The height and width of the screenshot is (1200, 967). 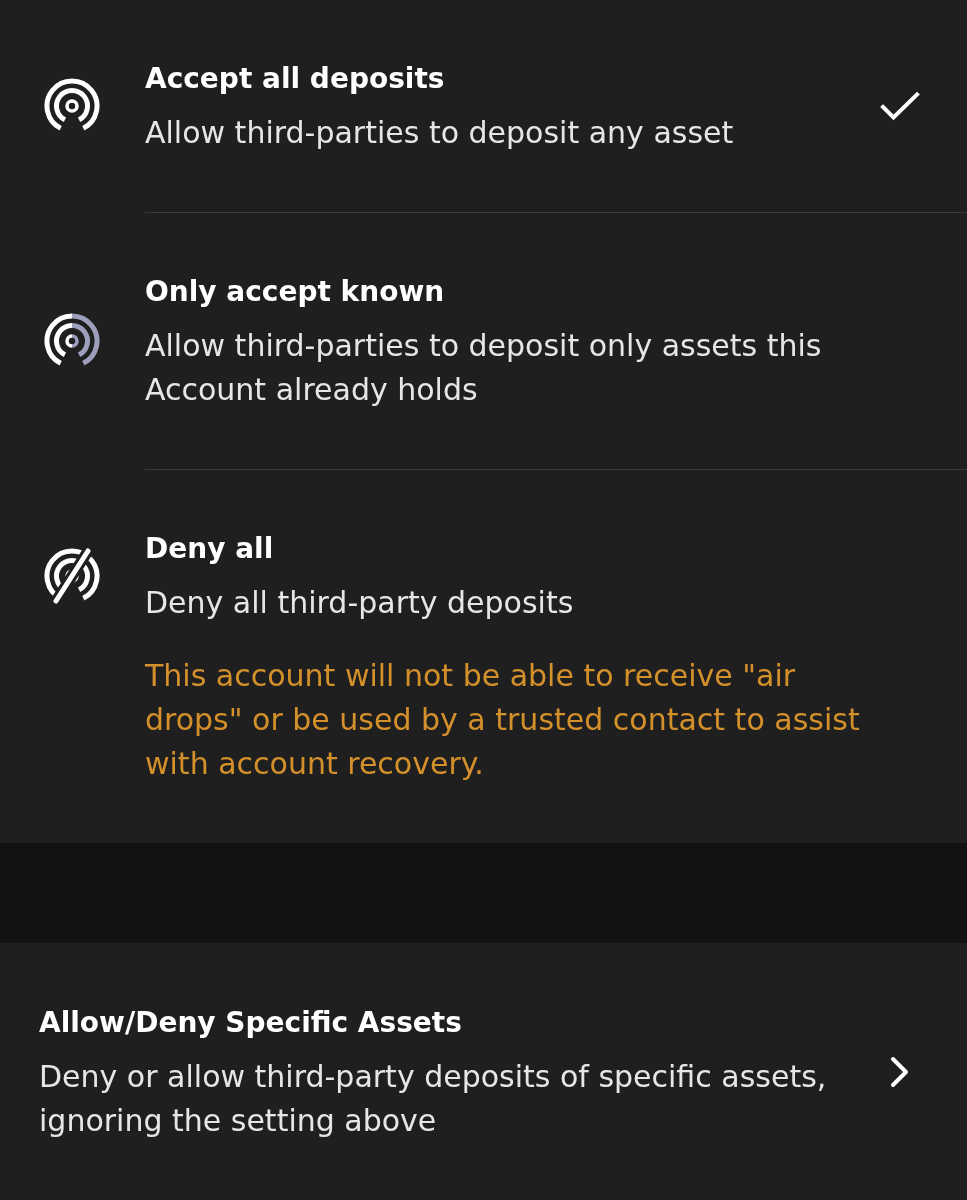 What do you see at coordinates (900, 1071) in the screenshot?
I see `chevron-right-icon` at bounding box center [900, 1071].